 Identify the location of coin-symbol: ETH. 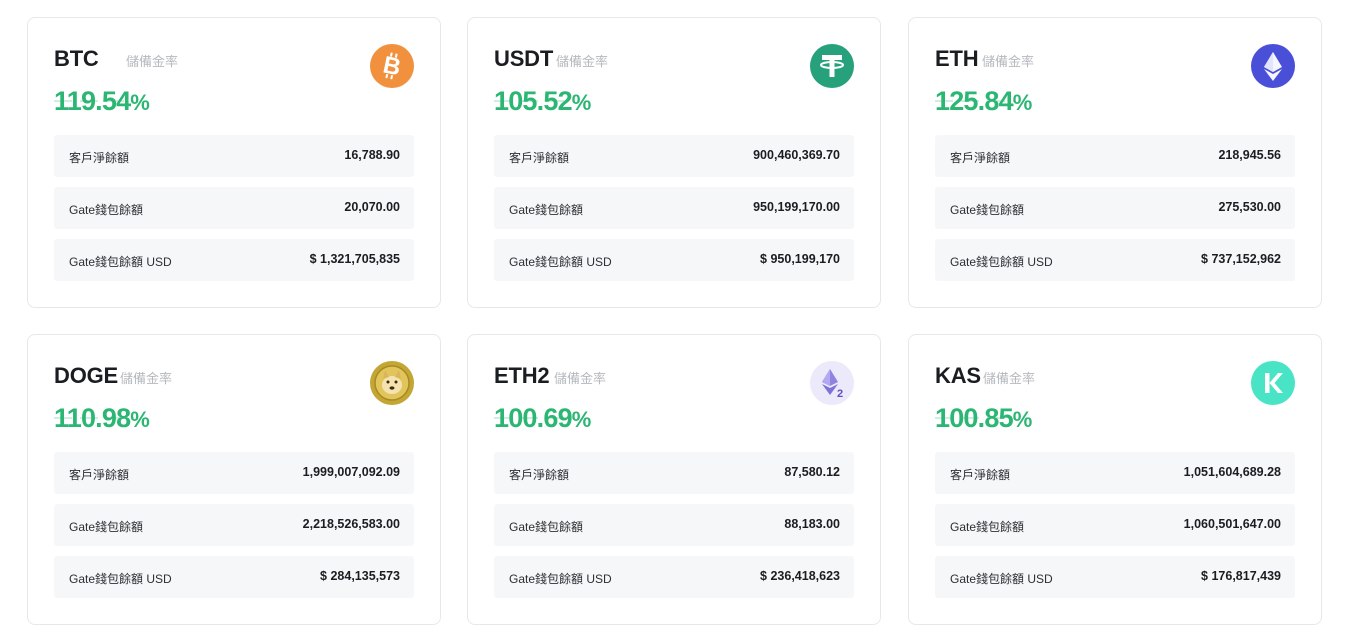
(957, 58).